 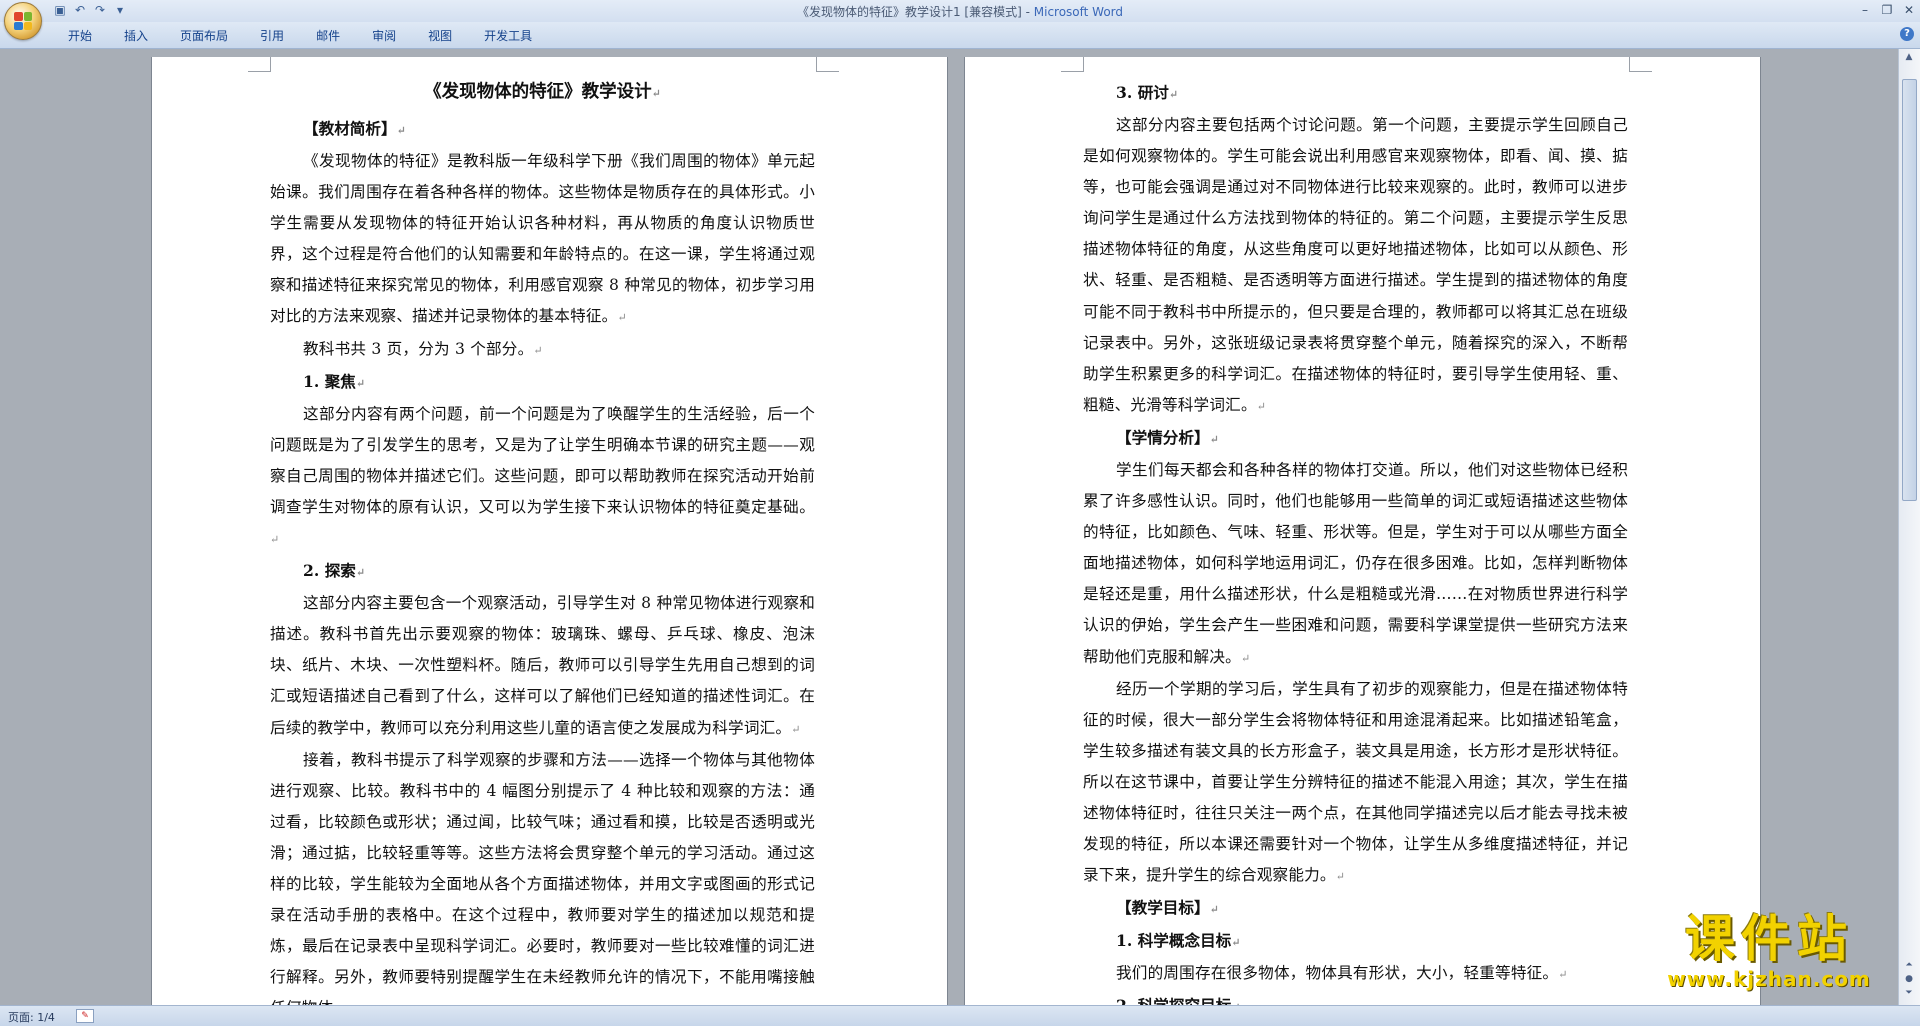 I want to click on section-heading: 1. 科学概念目标↵, so click(x=1355, y=941).